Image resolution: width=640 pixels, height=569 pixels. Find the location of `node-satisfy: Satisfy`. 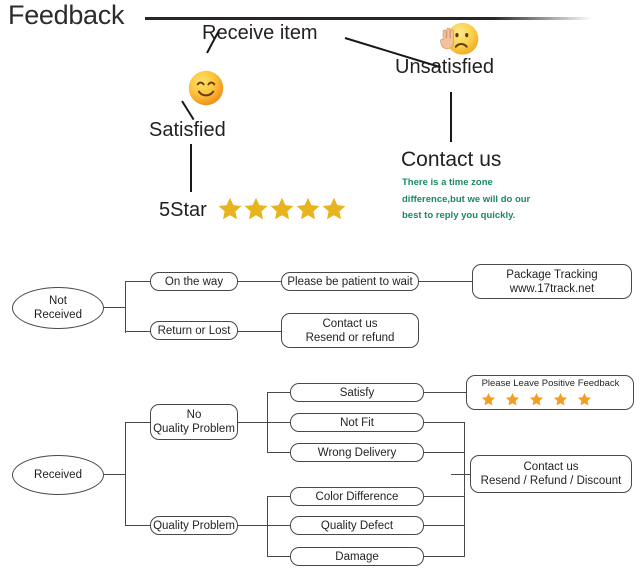

node-satisfy: Satisfy is located at coordinates (357, 392).